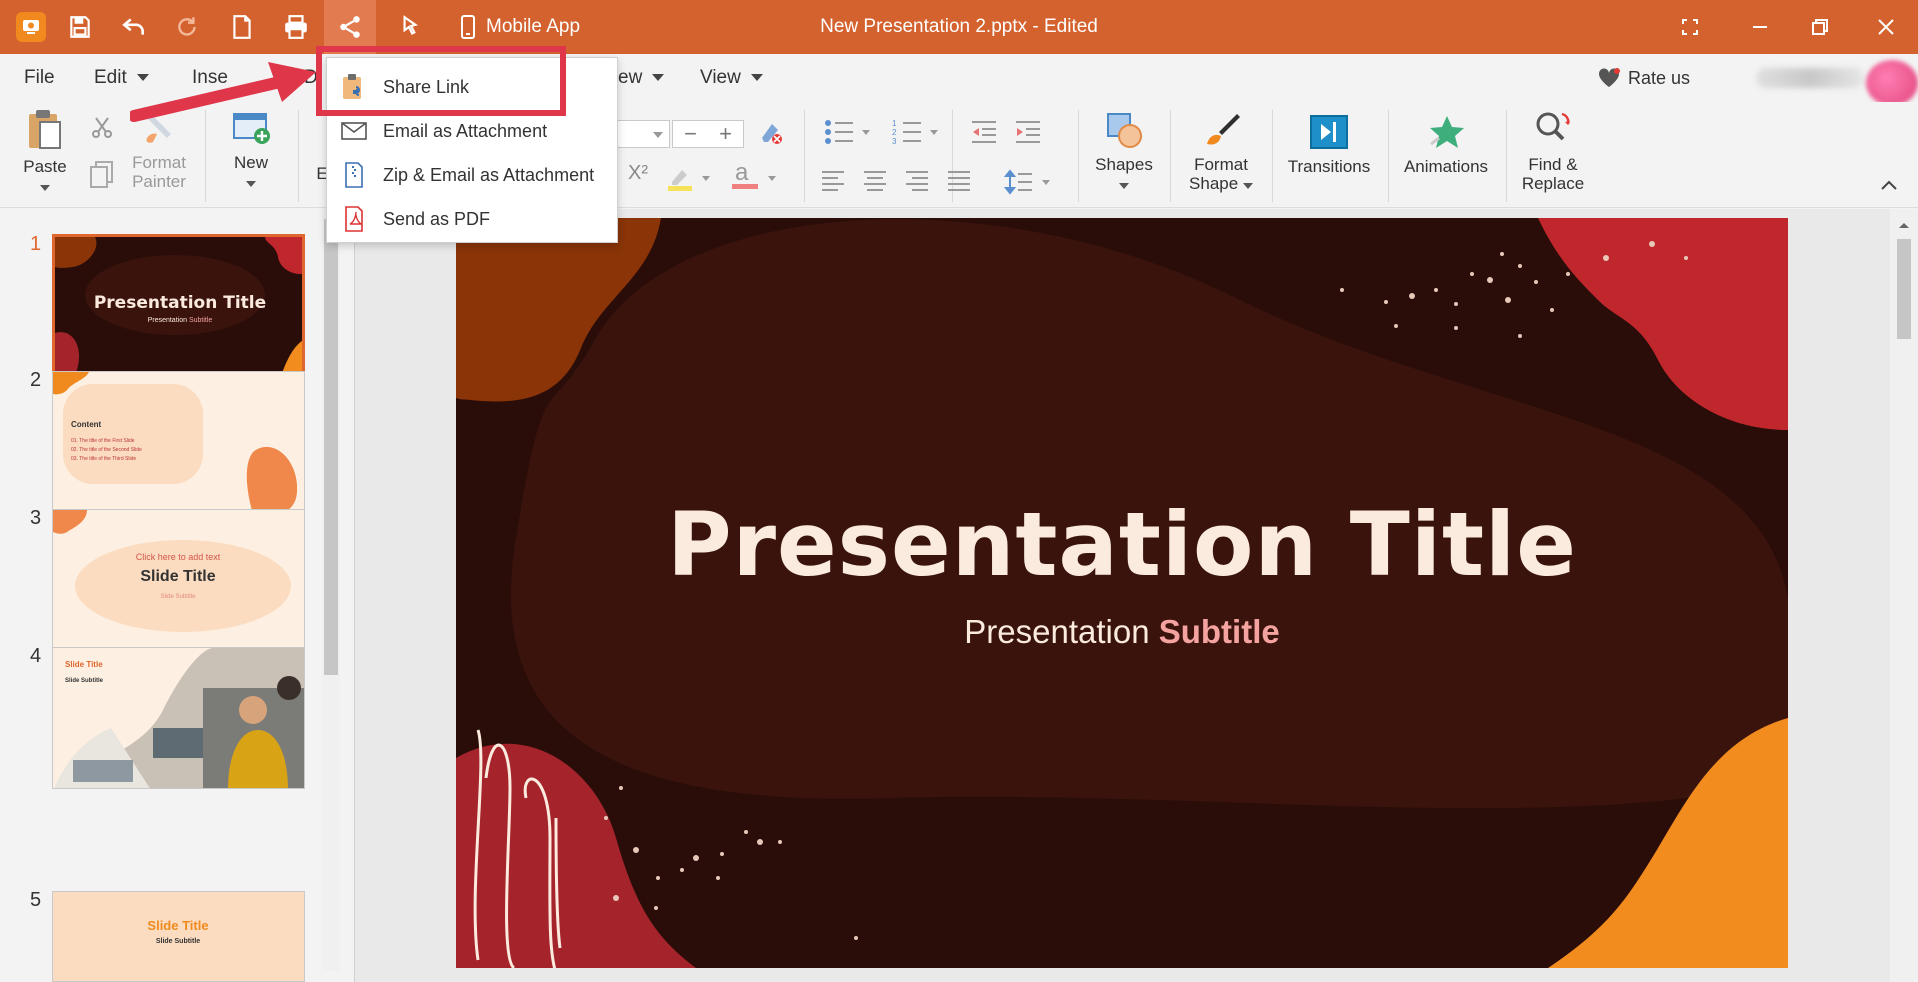 This screenshot has height=982, width=1918. Describe the element at coordinates (354, 219) in the screenshot. I see `pdf-icon` at that location.